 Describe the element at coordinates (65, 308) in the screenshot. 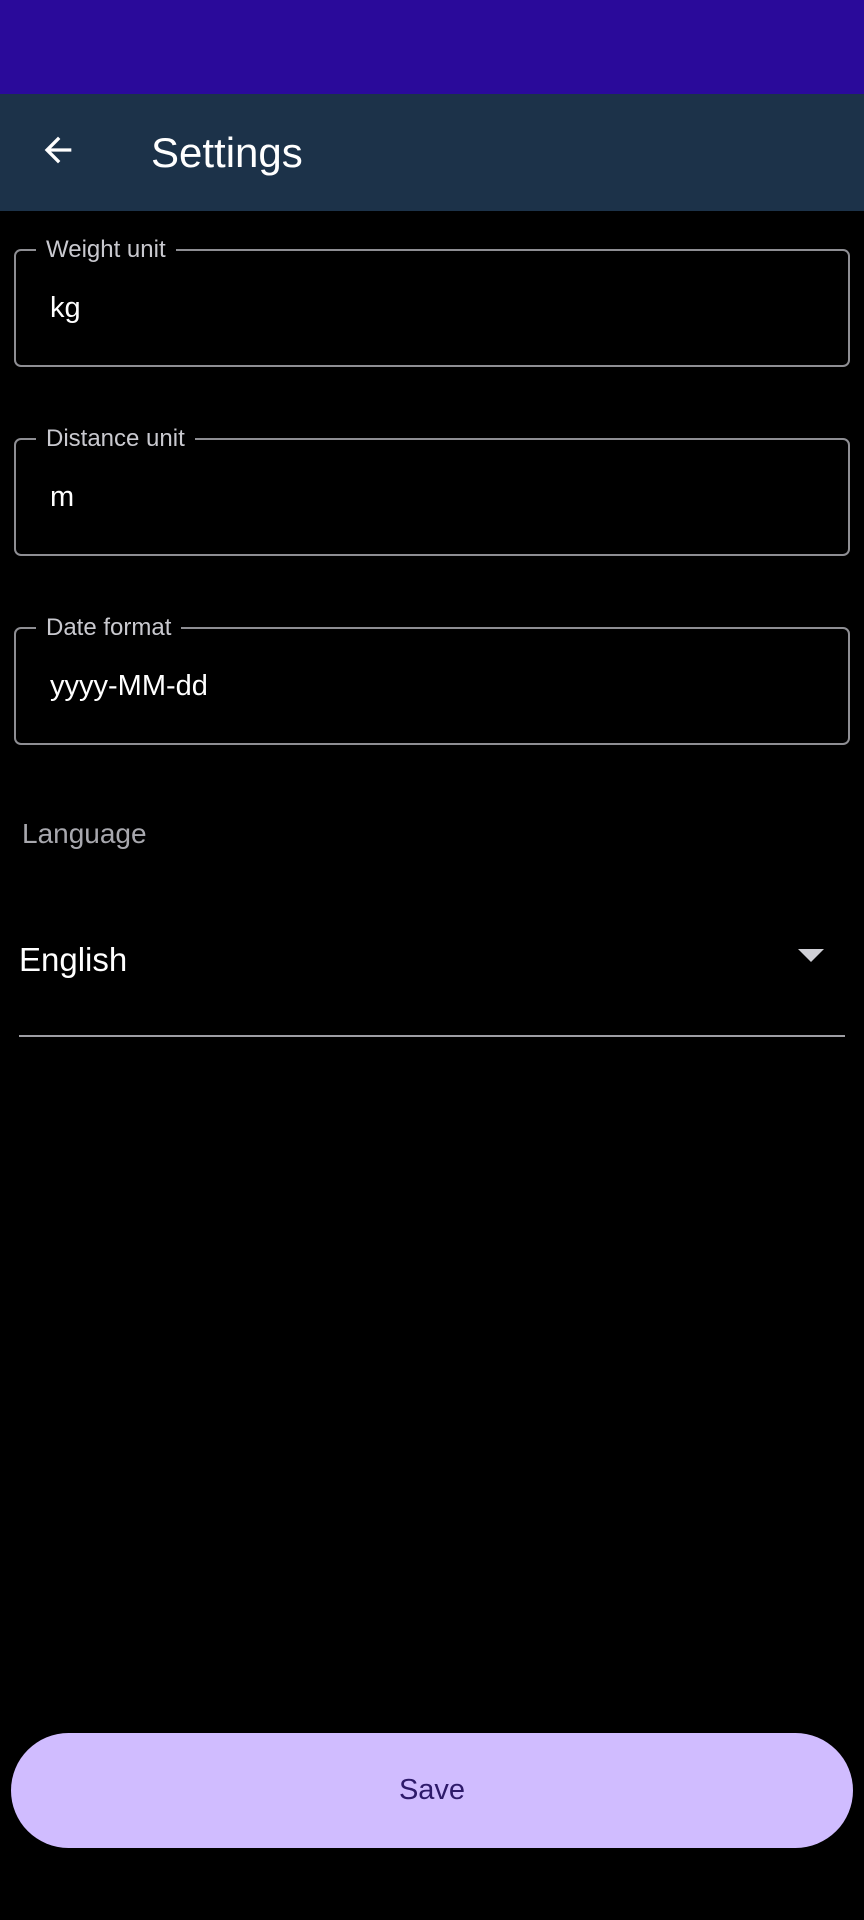

I see `weight-unit-value: kg` at that location.